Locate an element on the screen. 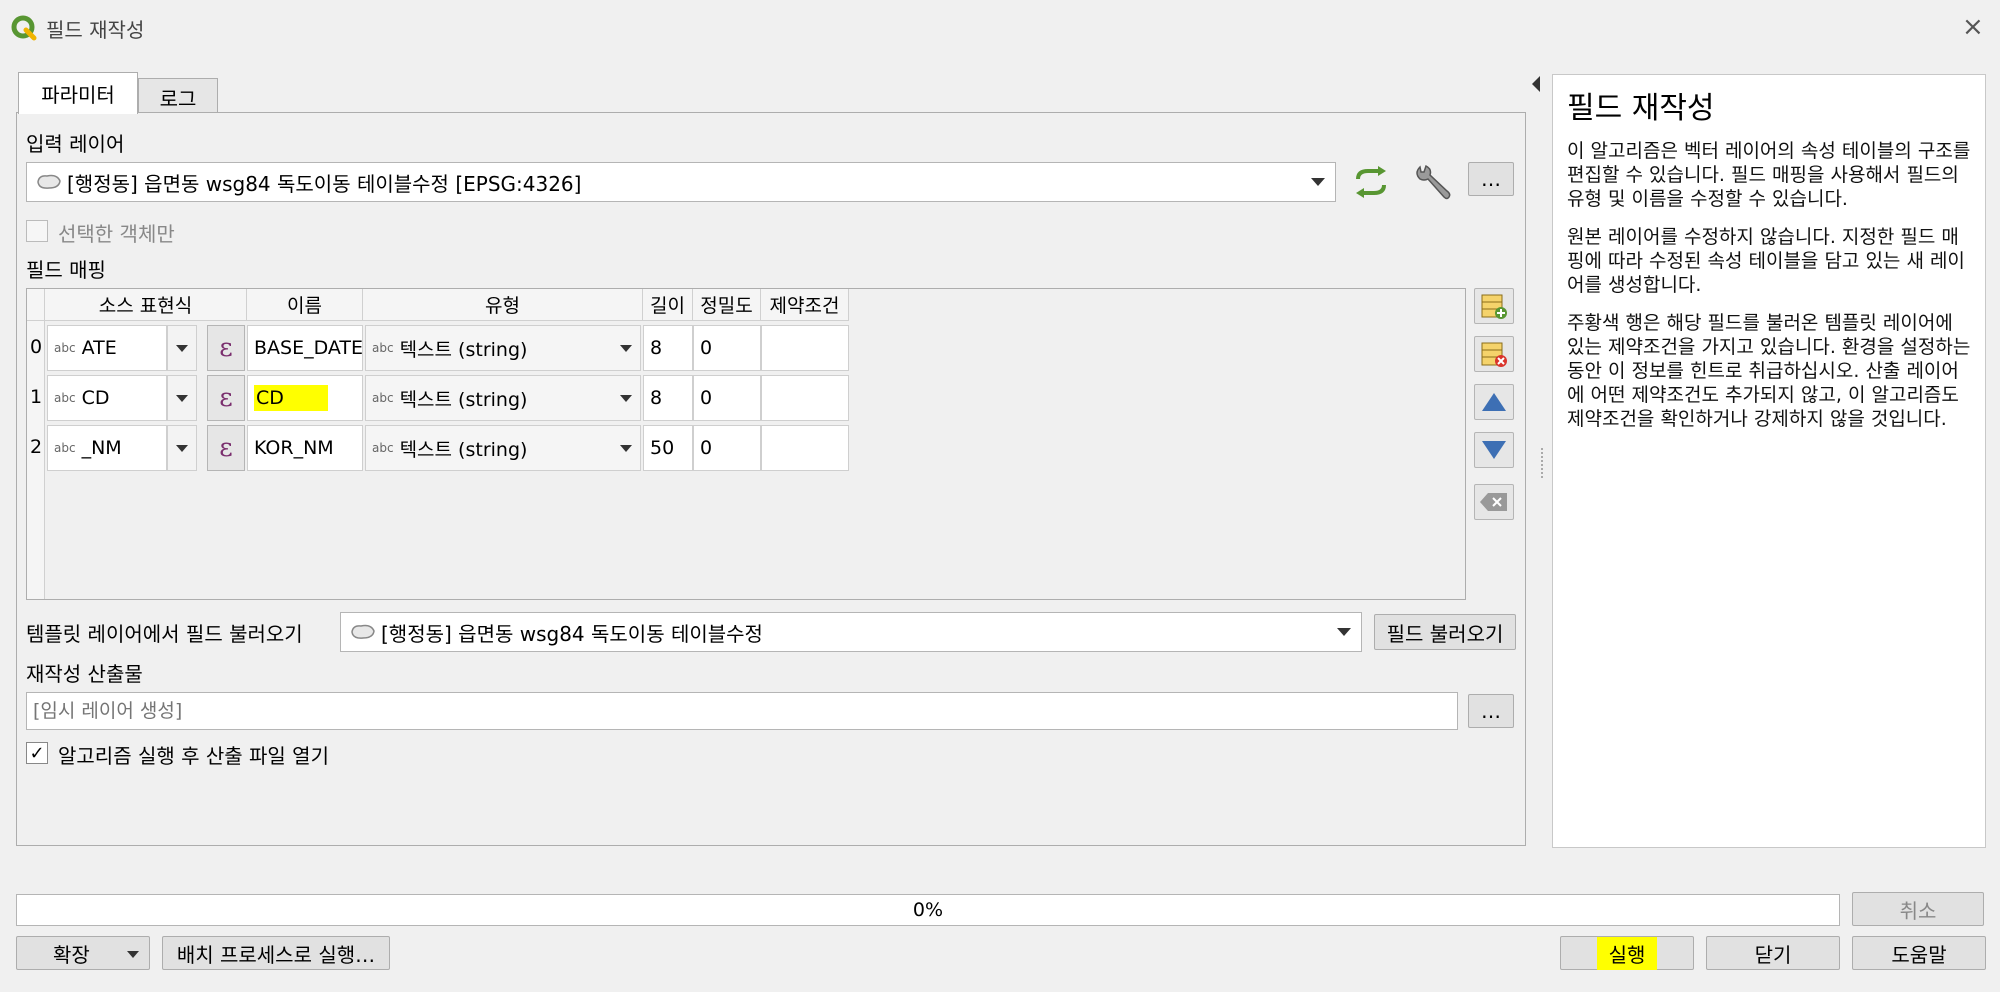  add-field-button is located at coordinates (1494, 306).